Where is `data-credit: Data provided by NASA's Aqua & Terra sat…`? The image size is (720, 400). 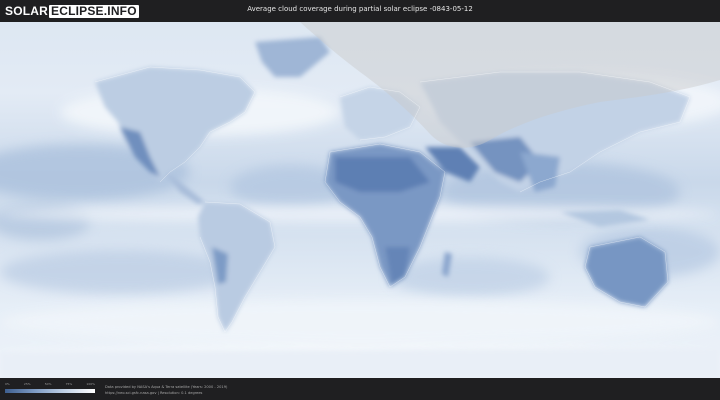 data-credit: Data provided by NASA's Aqua & Terra sat… is located at coordinates (166, 387).